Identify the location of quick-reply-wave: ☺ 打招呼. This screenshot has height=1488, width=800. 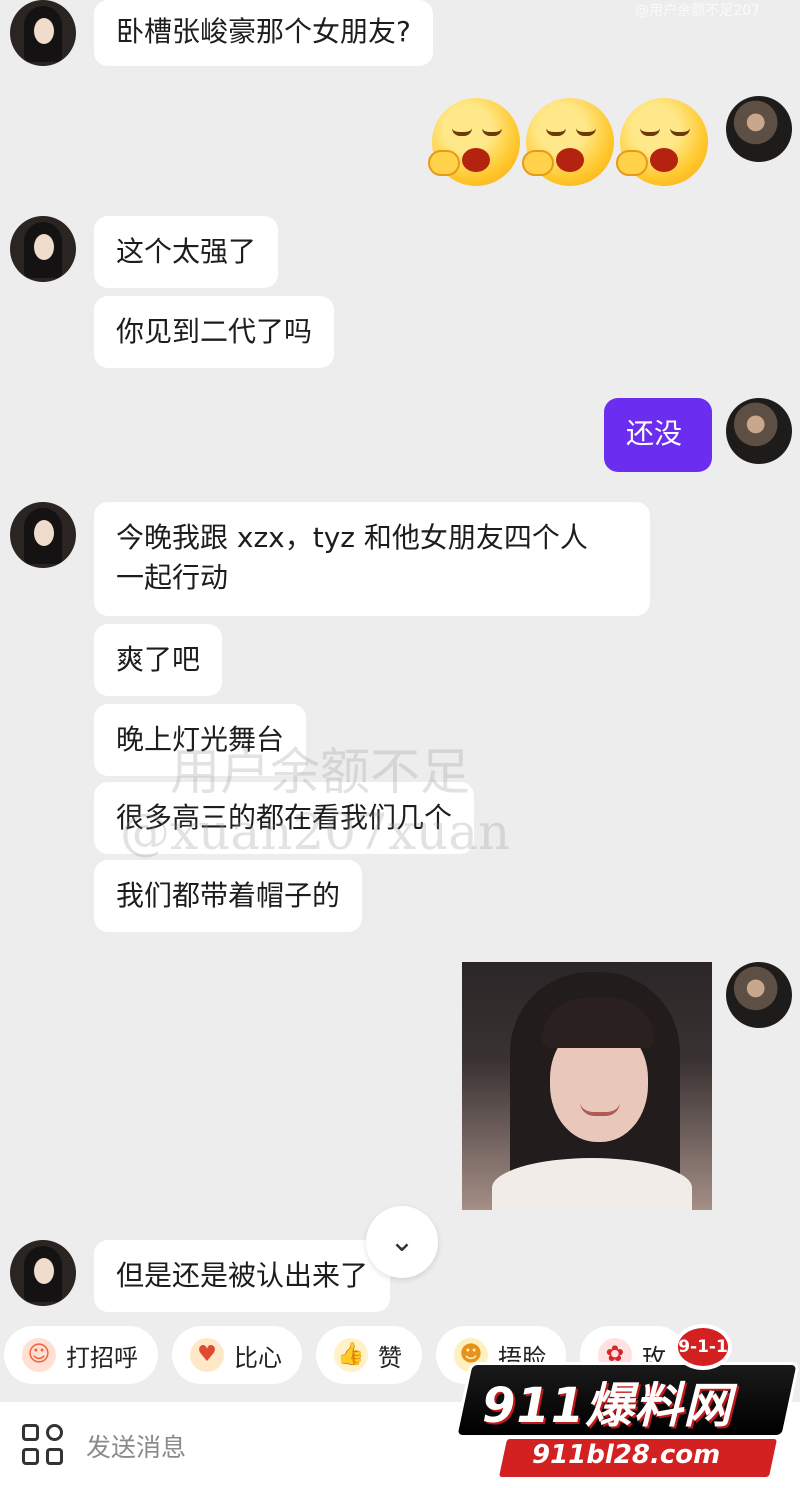
(81, 1355).